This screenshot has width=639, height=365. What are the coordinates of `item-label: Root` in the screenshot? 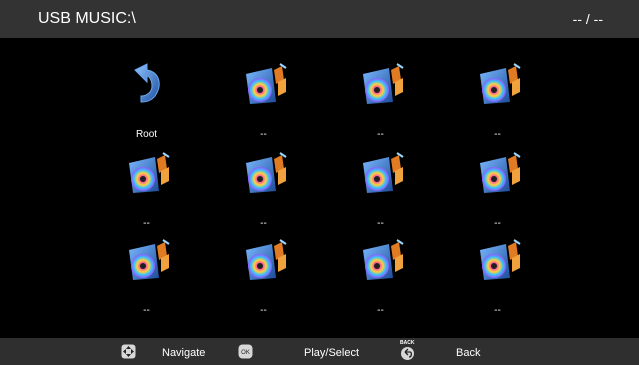 It's located at (146, 134).